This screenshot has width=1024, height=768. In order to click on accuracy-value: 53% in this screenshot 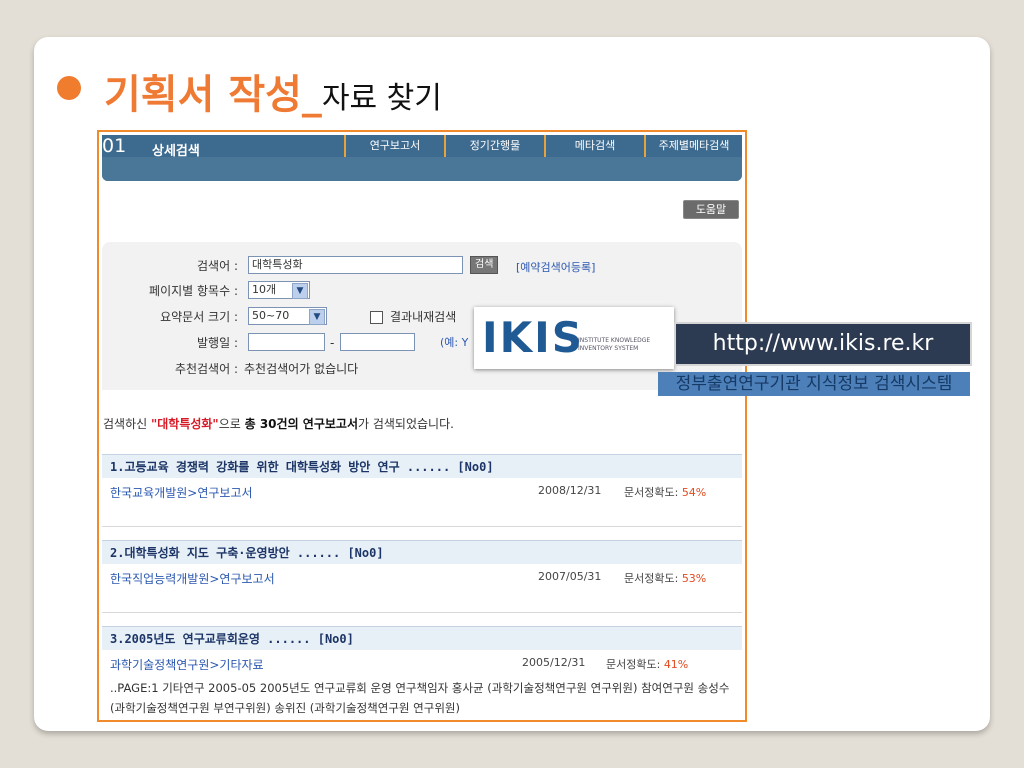, I will do `click(694, 578)`.